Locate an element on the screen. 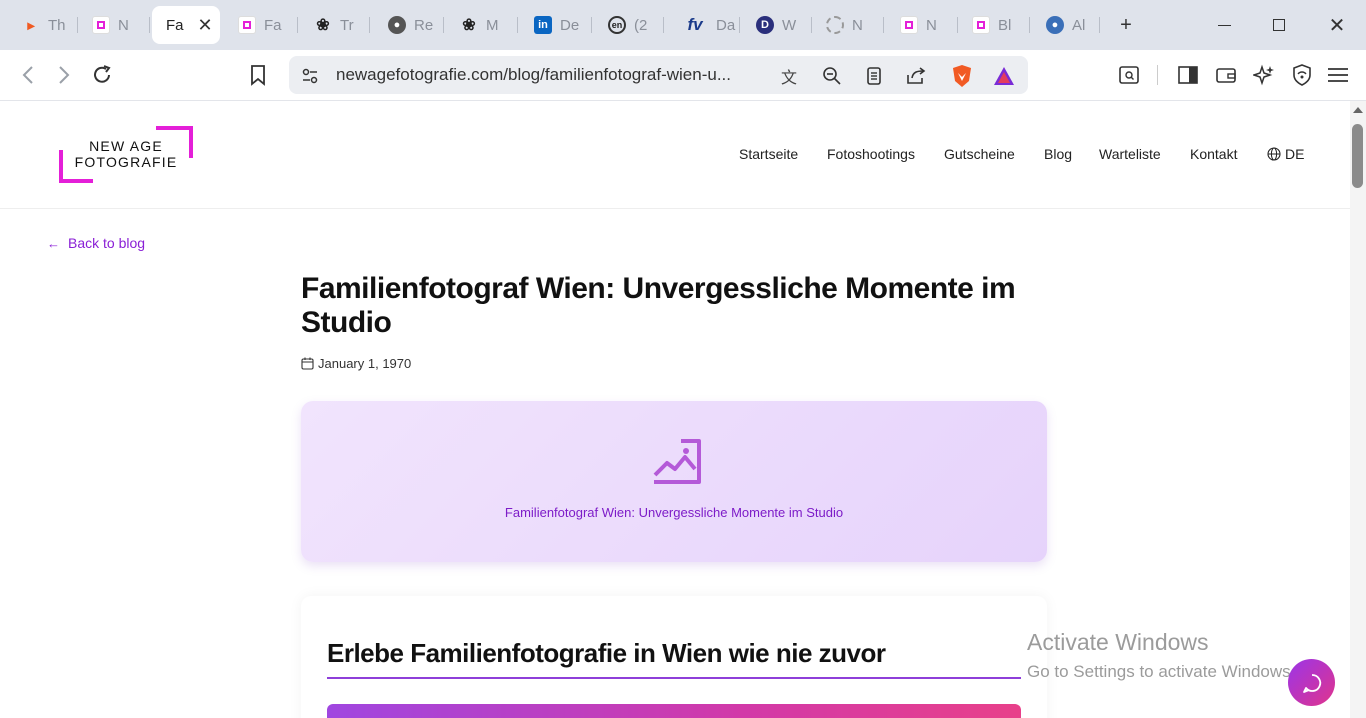 This screenshot has width=1366, height=718. chat-bubble-button is located at coordinates (1311, 682).